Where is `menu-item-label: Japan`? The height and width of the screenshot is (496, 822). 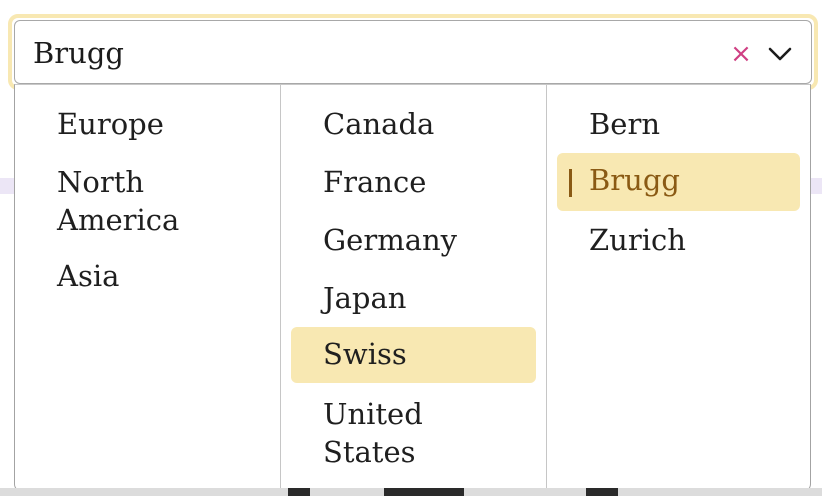
menu-item-label: Japan is located at coordinates (365, 298).